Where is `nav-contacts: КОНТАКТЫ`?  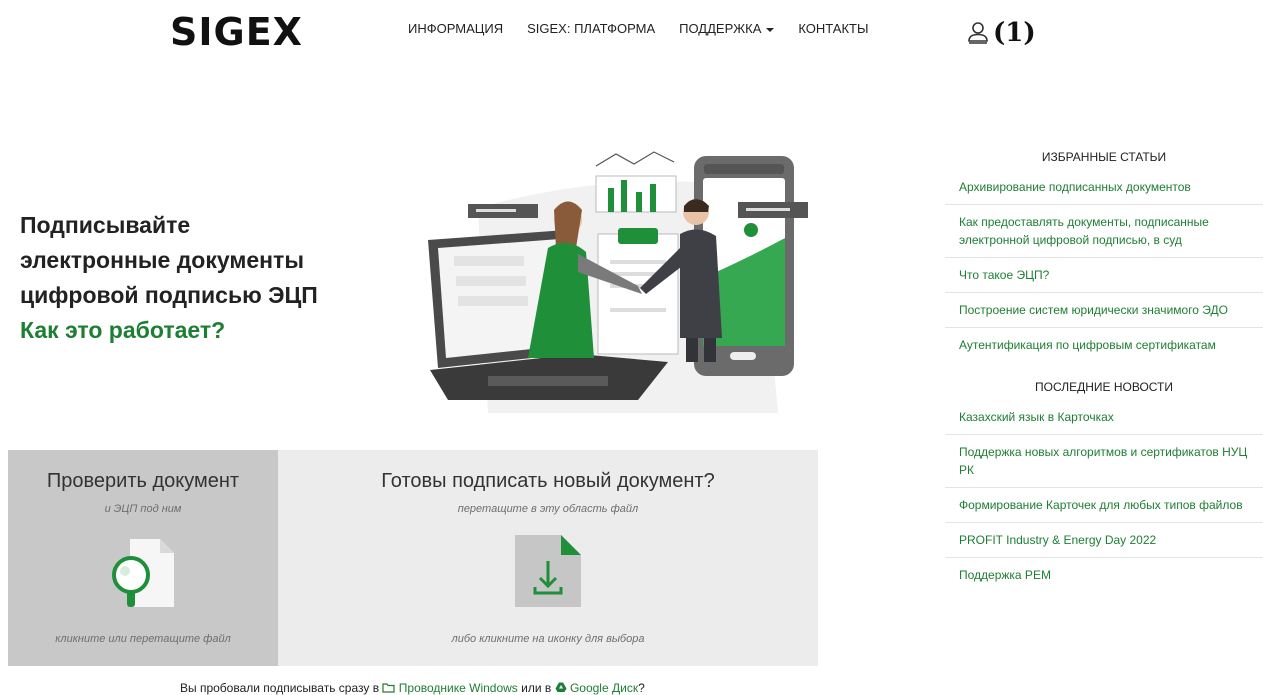 nav-contacts: КОНТАКТЫ is located at coordinates (833, 28).